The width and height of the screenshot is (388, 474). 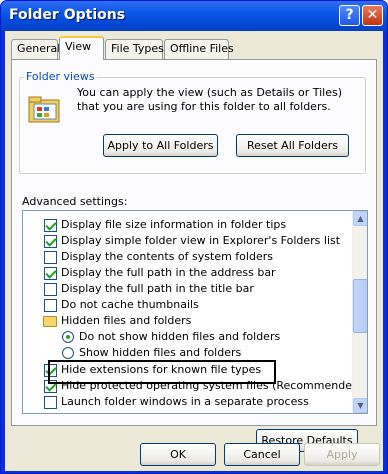 What do you see at coordinates (67, 15) in the screenshot?
I see `window-title: Folder Options` at bounding box center [67, 15].